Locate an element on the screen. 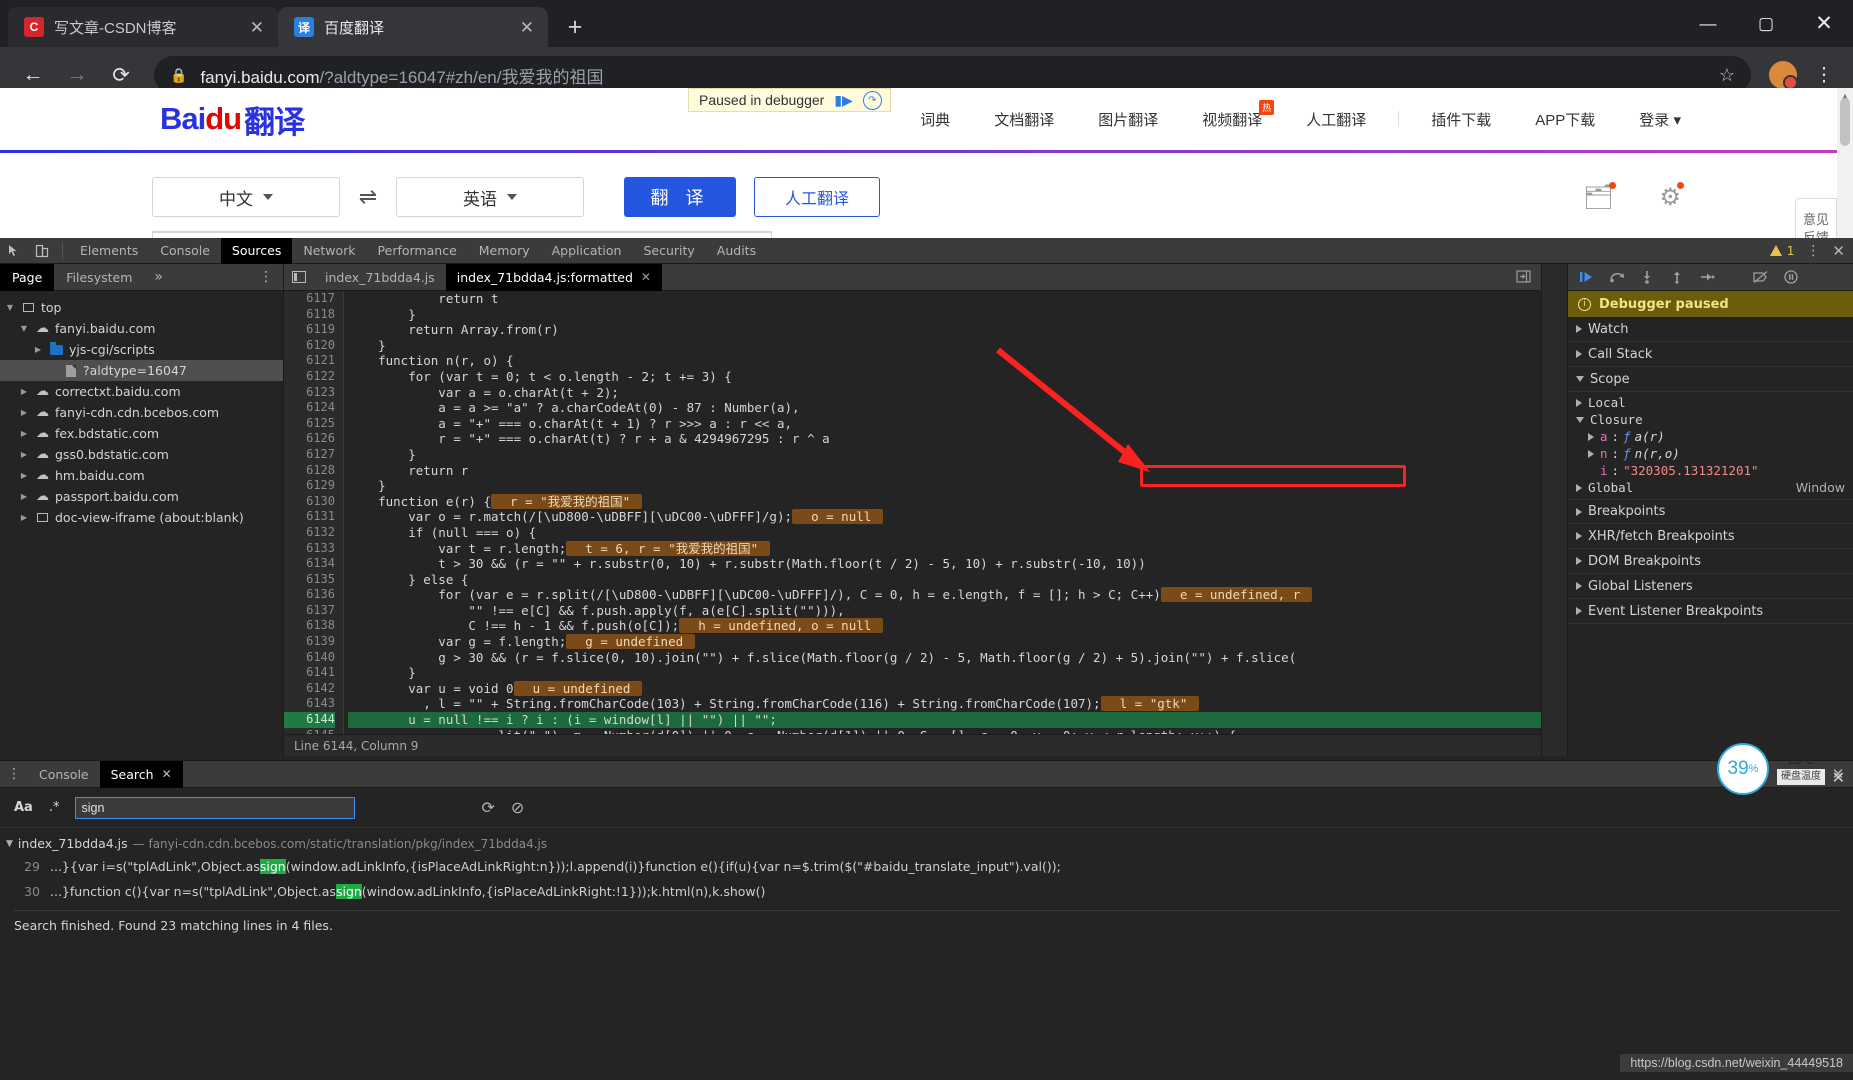  line-number: 6123 is located at coordinates (309, 393).